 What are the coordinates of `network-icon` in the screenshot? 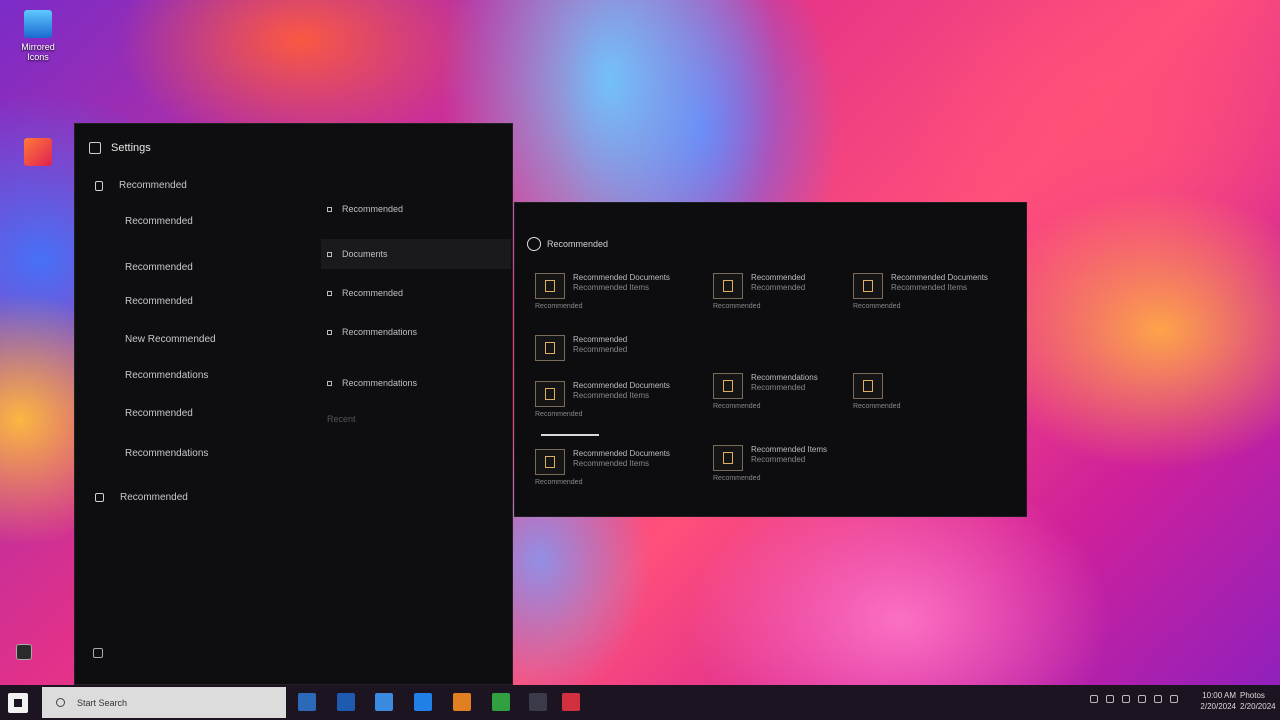 It's located at (1110, 699).